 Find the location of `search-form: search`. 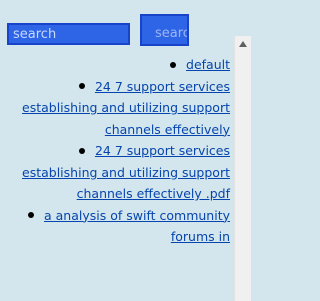

search-form: search is located at coordinates (120, 30).